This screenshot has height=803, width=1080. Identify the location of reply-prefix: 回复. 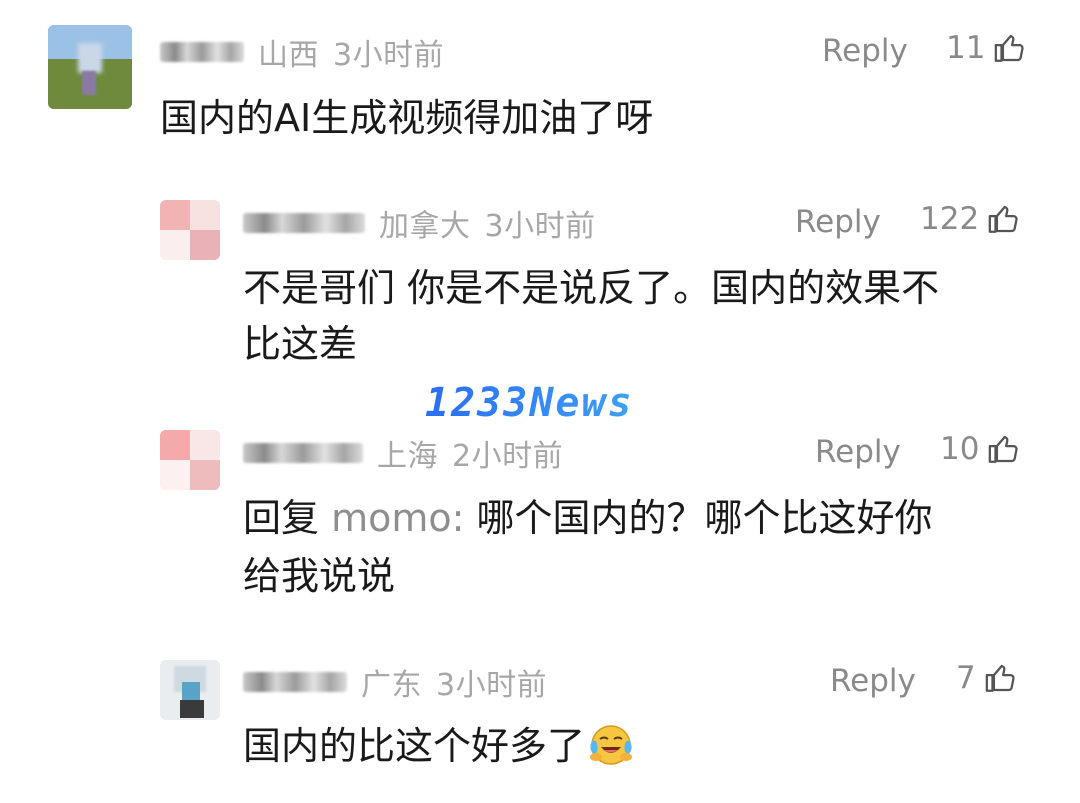
(281, 518).